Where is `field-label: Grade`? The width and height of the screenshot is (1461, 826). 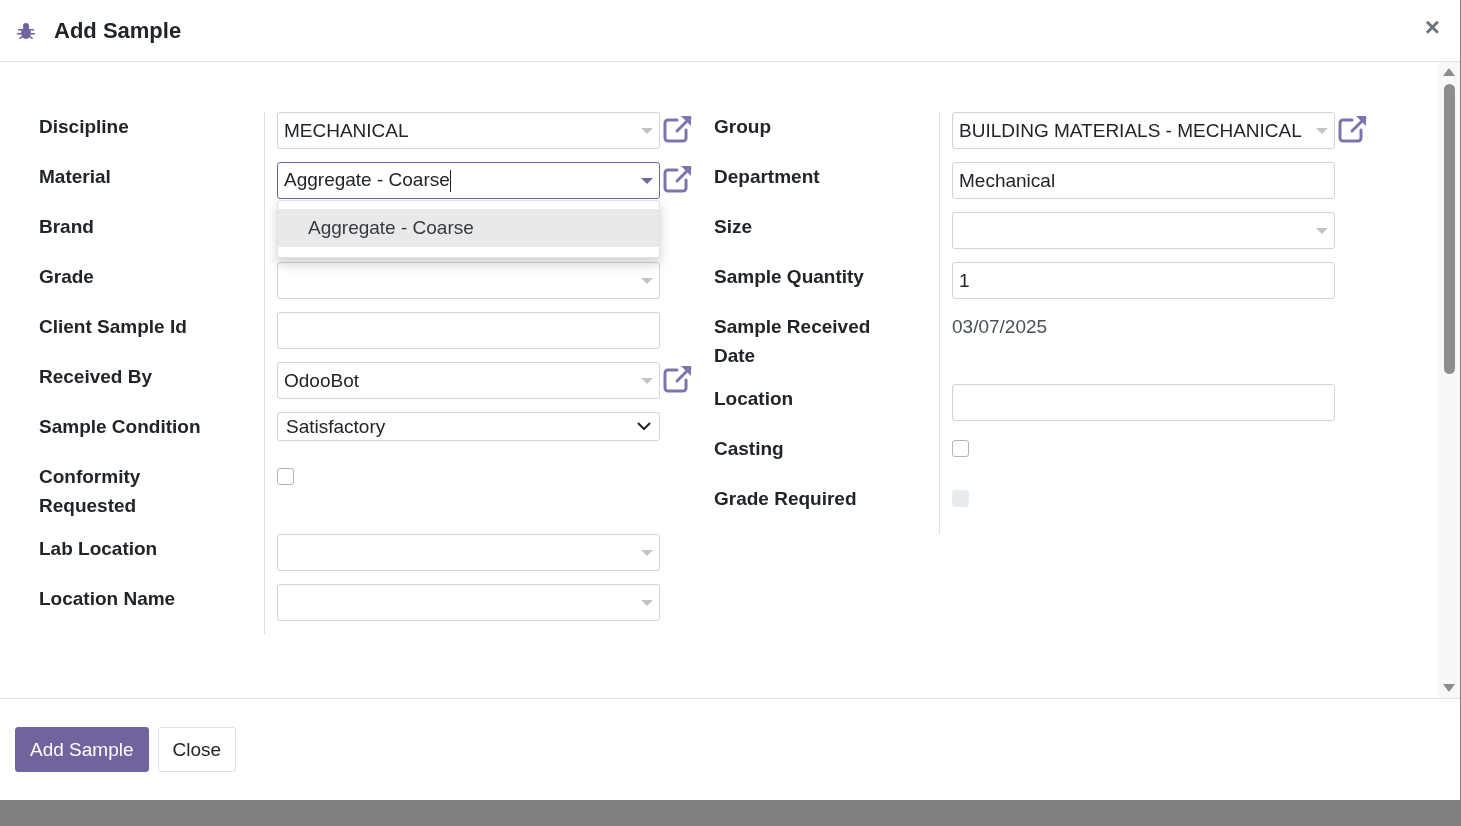
field-label: Grade is located at coordinates (67, 277).